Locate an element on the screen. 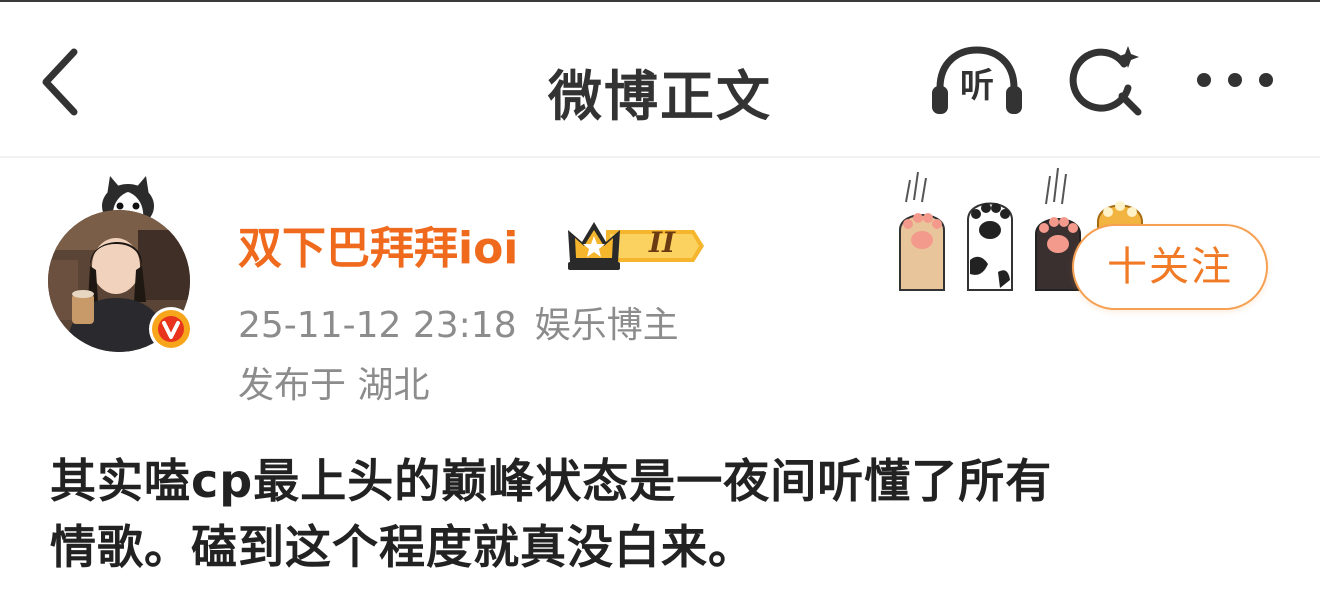 This screenshot has width=1320, height=600. post-text-line: 情歌。磕到这个程度就真没白来。 is located at coordinates (402, 547).